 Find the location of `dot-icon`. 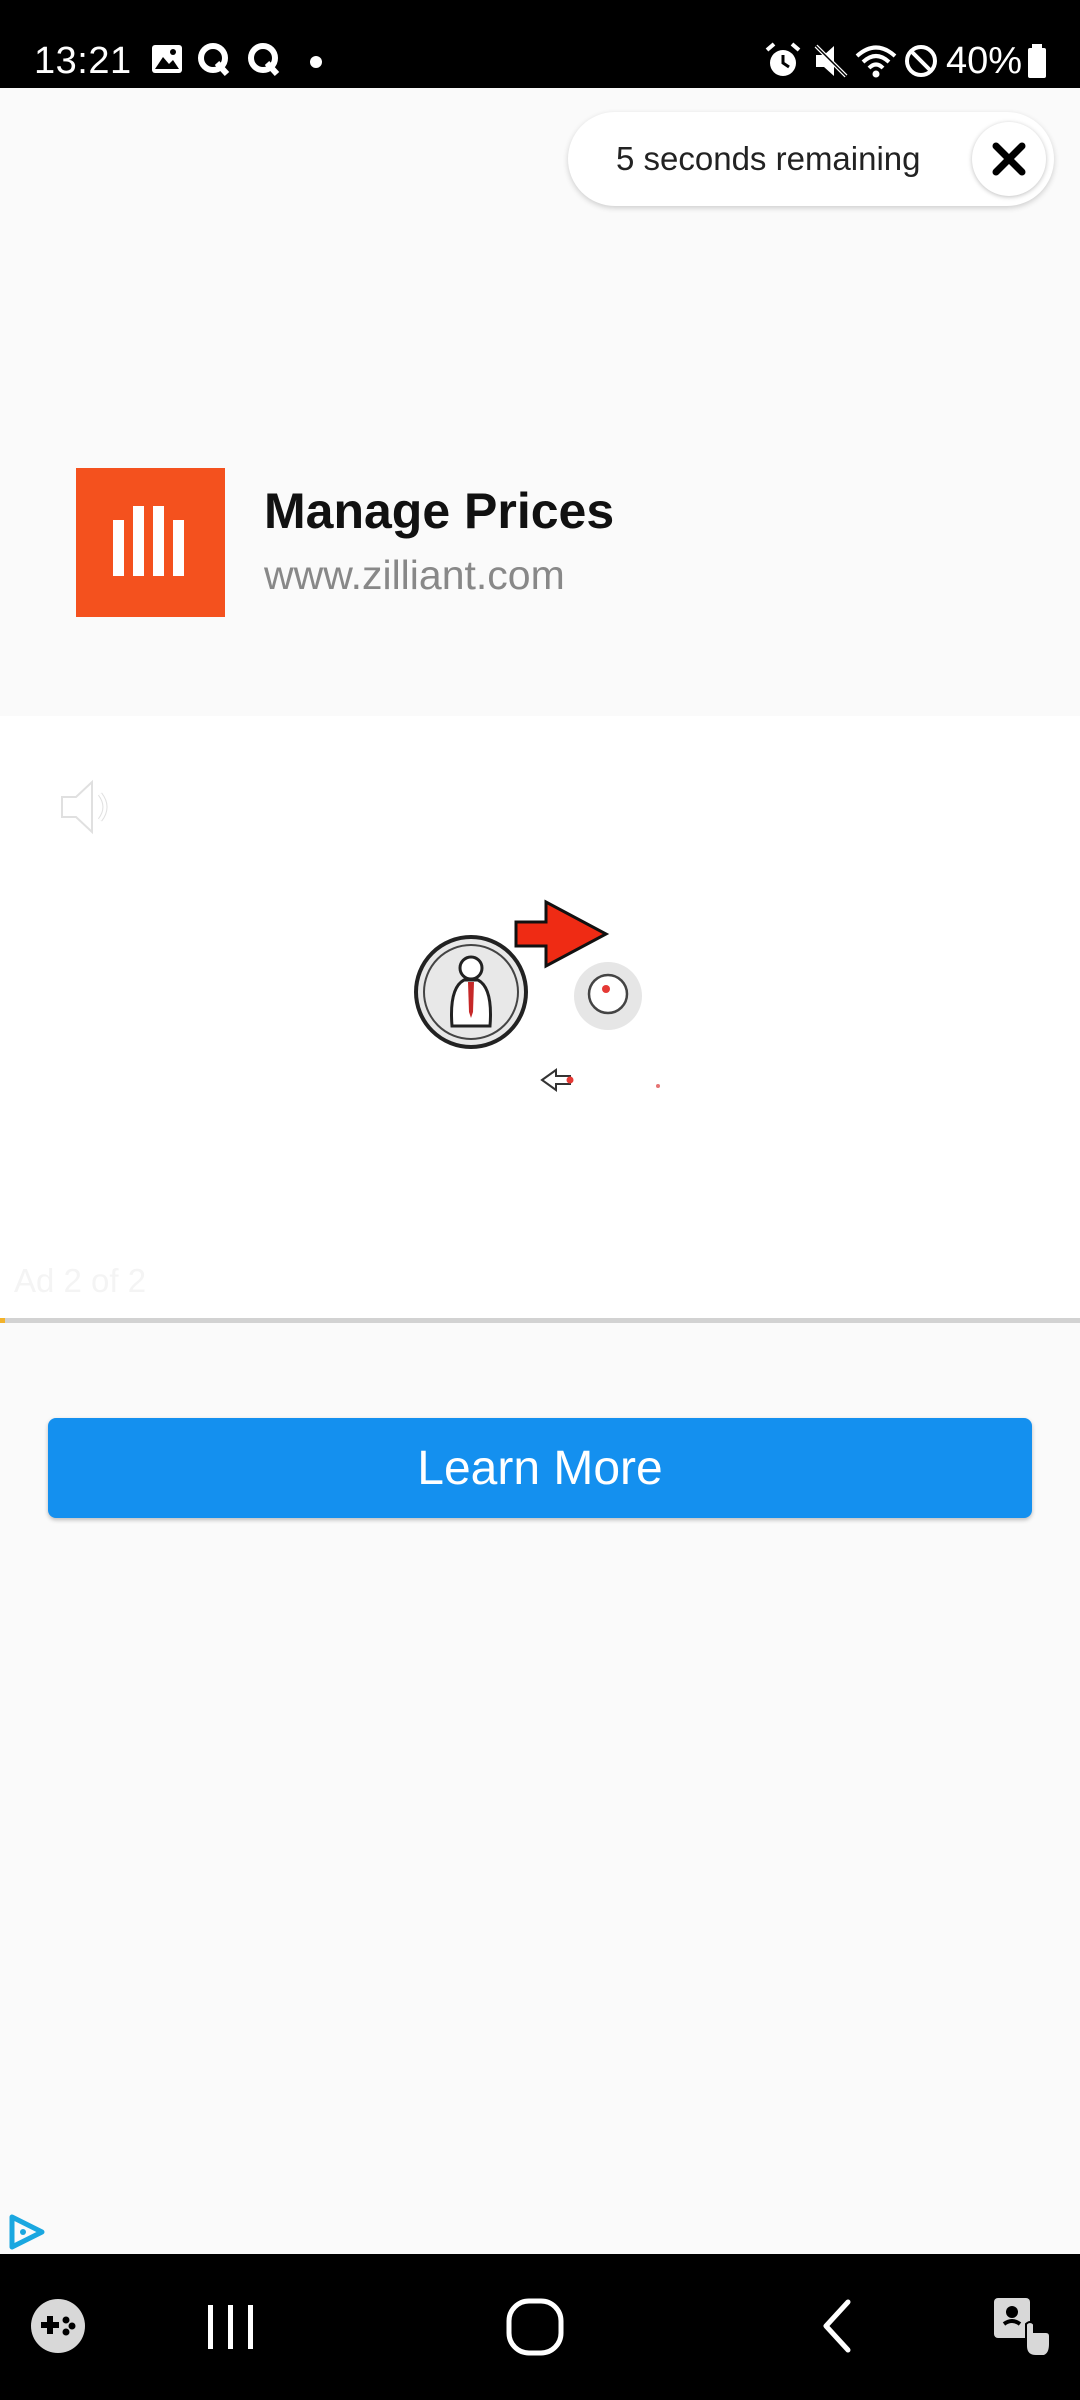

dot-icon is located at coordinates (316, 62).